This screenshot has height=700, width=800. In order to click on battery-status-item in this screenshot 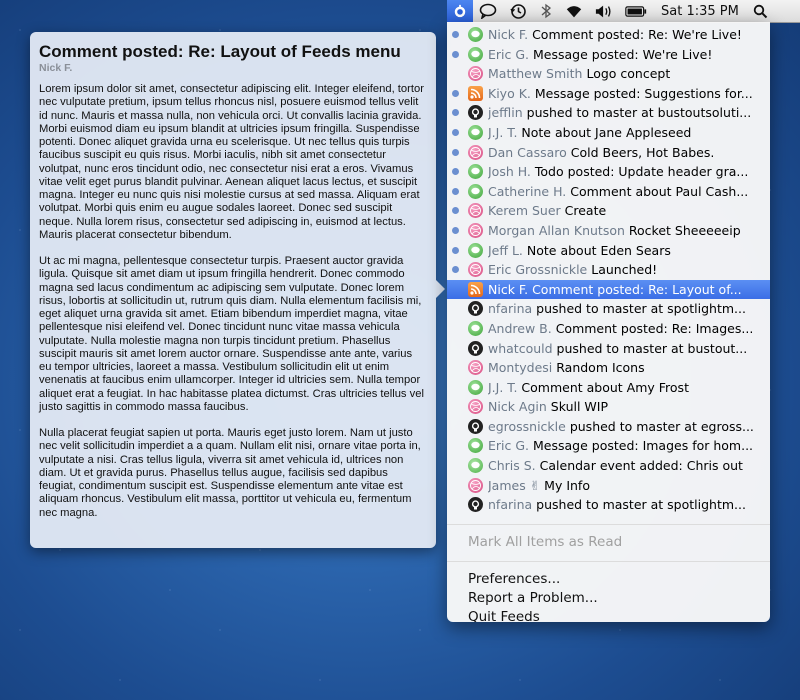, I will do `click(636, 11)`.